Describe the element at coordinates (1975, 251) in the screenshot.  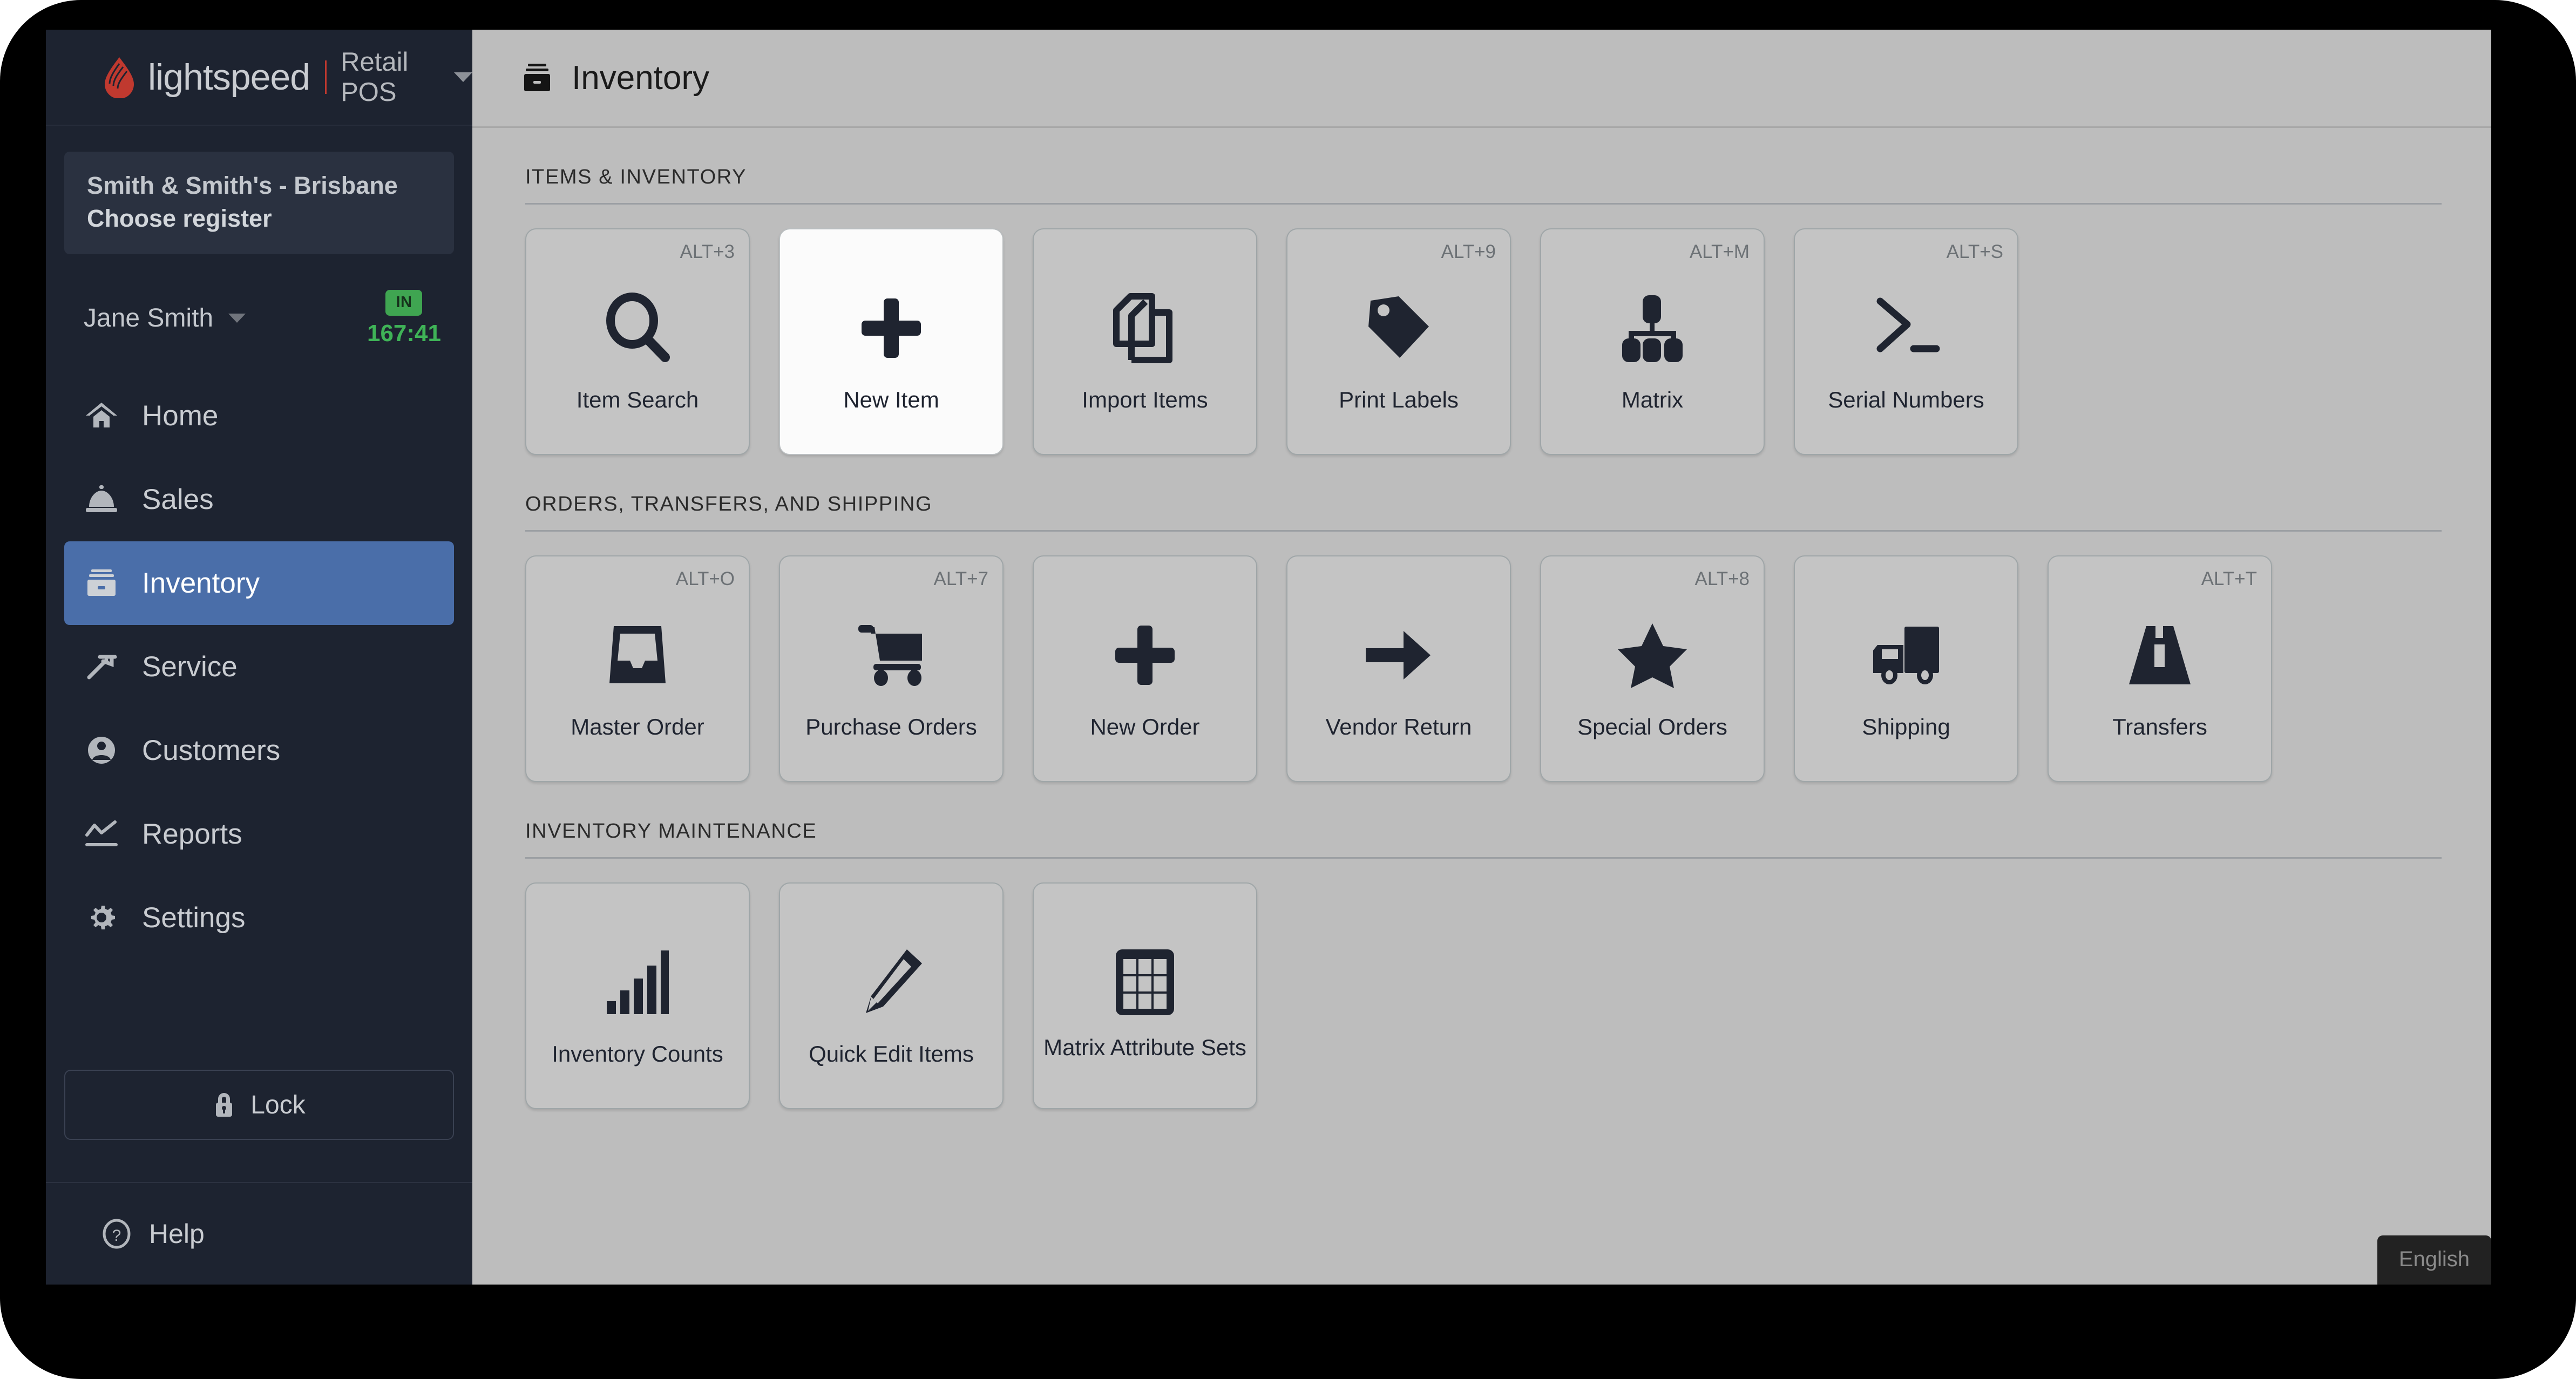
I see `shortcut-label: ALT+S` at that location.